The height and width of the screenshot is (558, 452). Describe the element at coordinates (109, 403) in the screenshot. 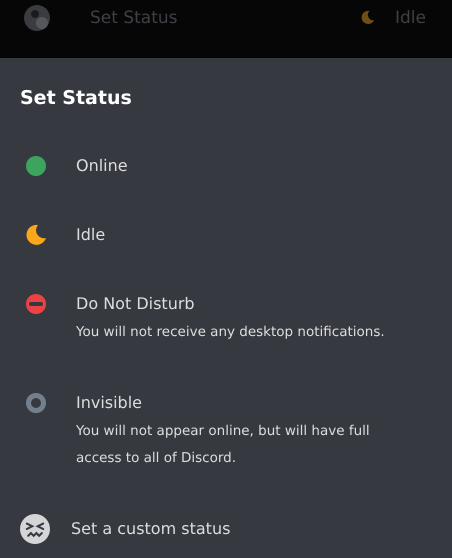

I see `status-option: Invisible` at that location.